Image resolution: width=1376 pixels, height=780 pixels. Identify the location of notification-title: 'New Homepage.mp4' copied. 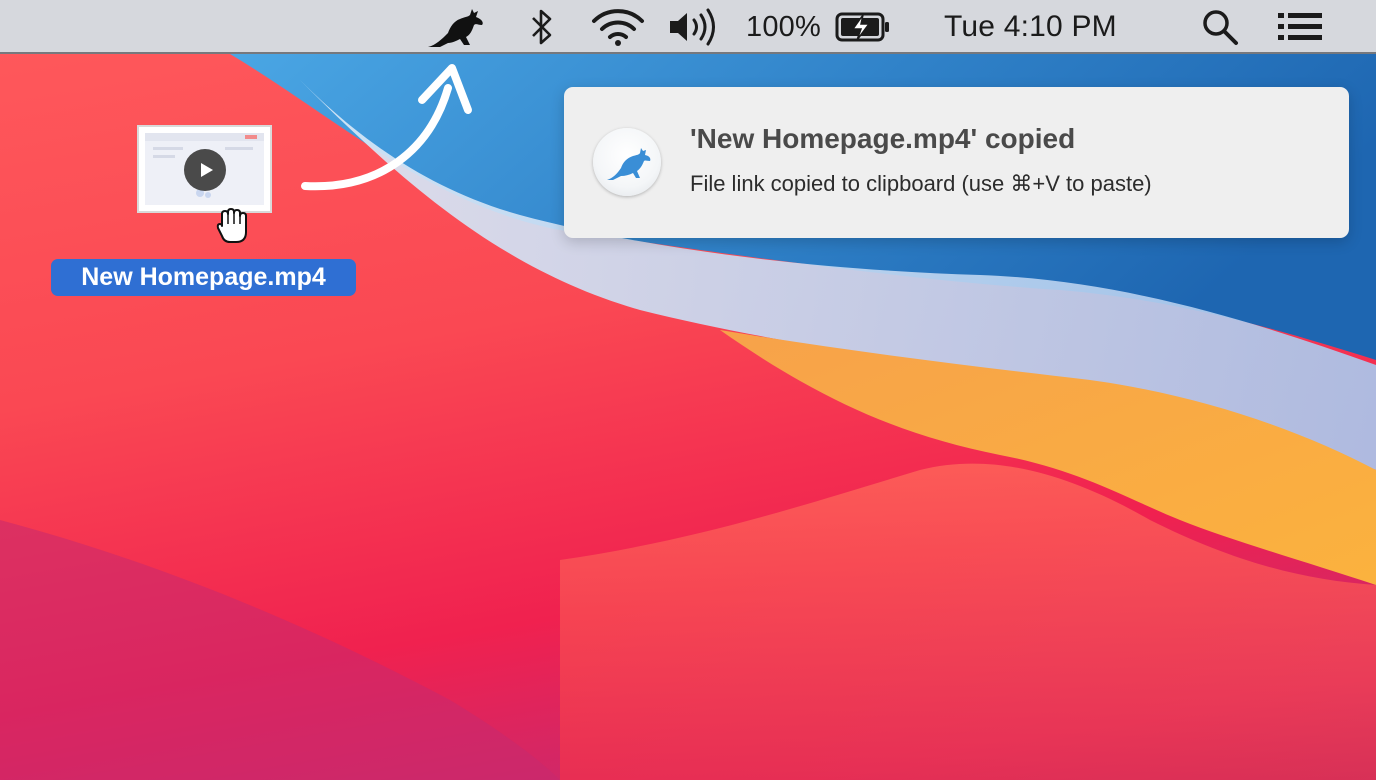
(883, 138).